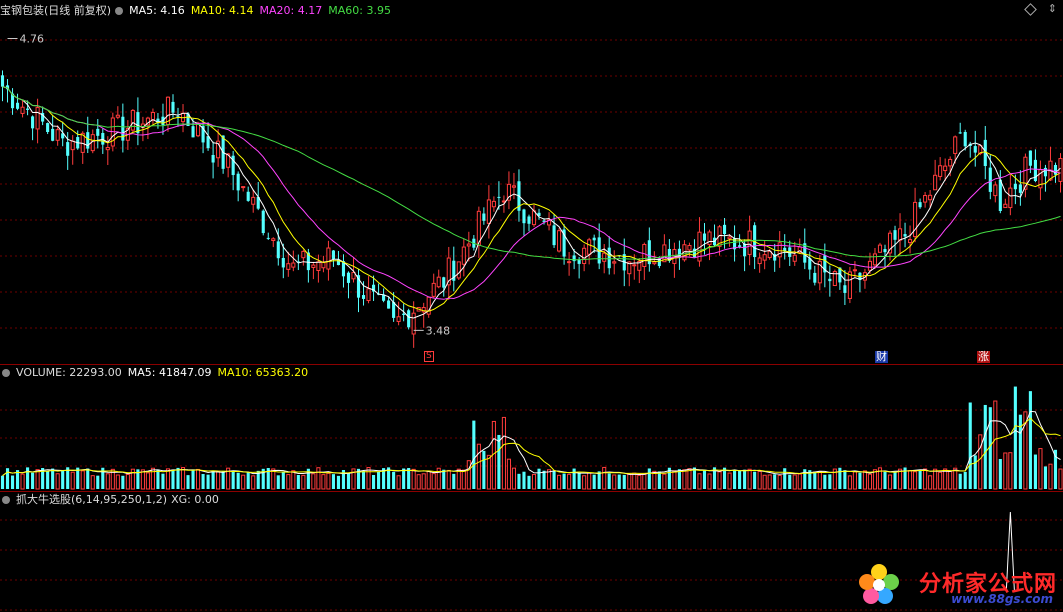  What do you see at coordinates (983, 357) in the screenshot?
I see `rise-marker: 涨` at bounding box center [983, 357].